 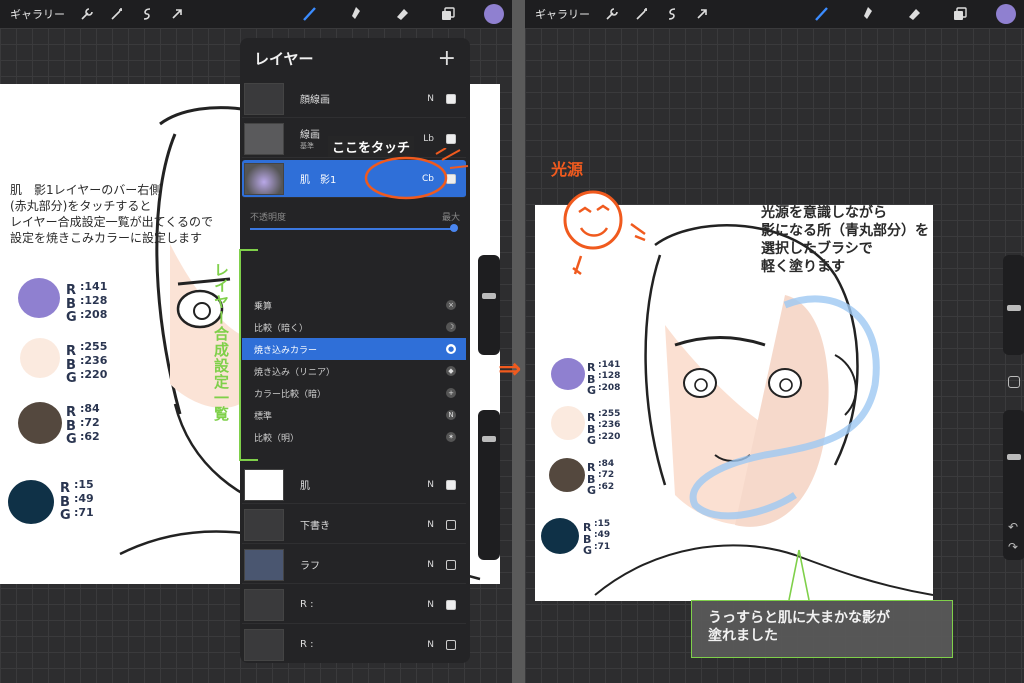 What do you see at coordinates (352, 229) in the screenshot?
I see `opacity-slider-track` at bounding box center [352, 229].